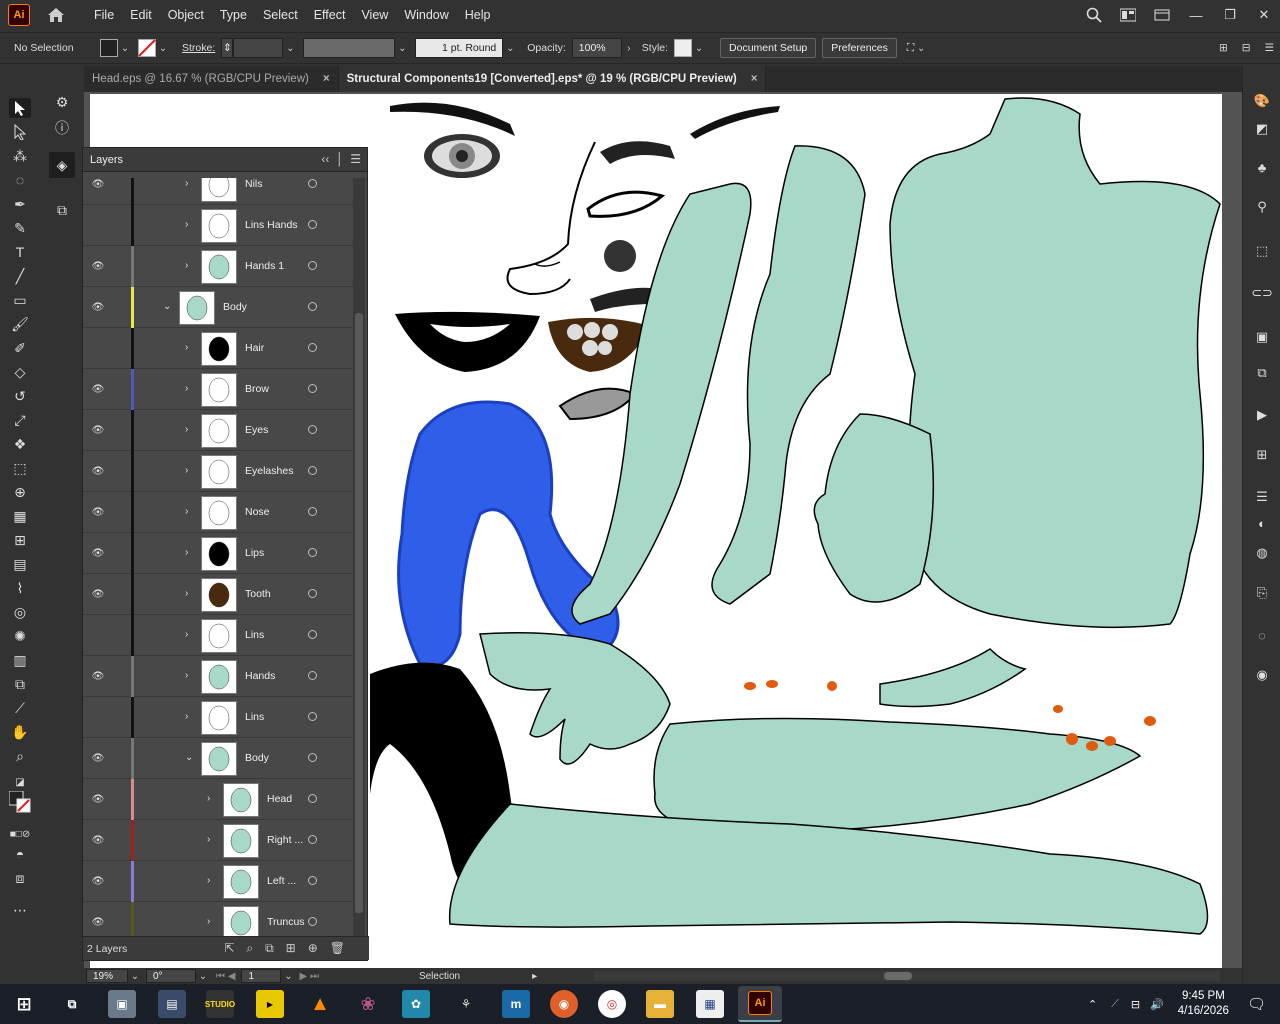  What do you see at coordinates (326, 79) in the screenshot?
I see `close-icon: ×` at bounding box center [326, 79].